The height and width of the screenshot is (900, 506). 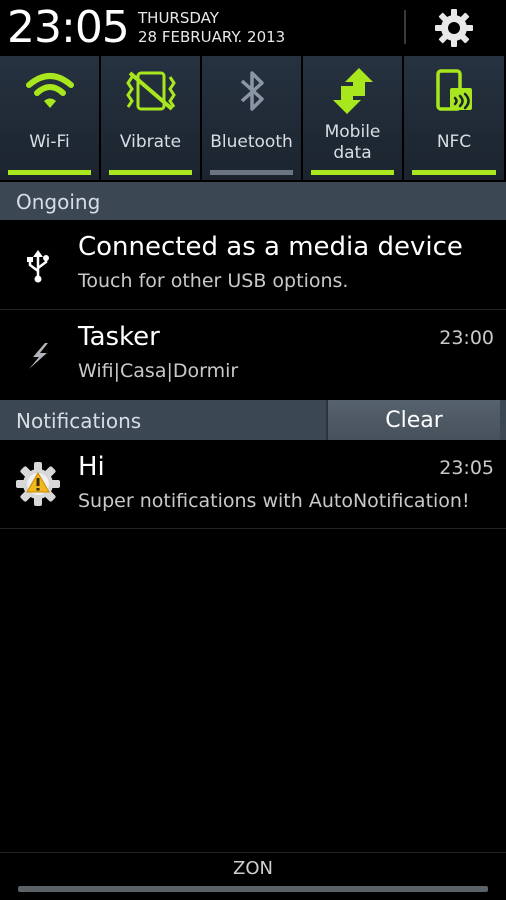 I want to click on bluetooth-icon, so click(x=252, y=91).